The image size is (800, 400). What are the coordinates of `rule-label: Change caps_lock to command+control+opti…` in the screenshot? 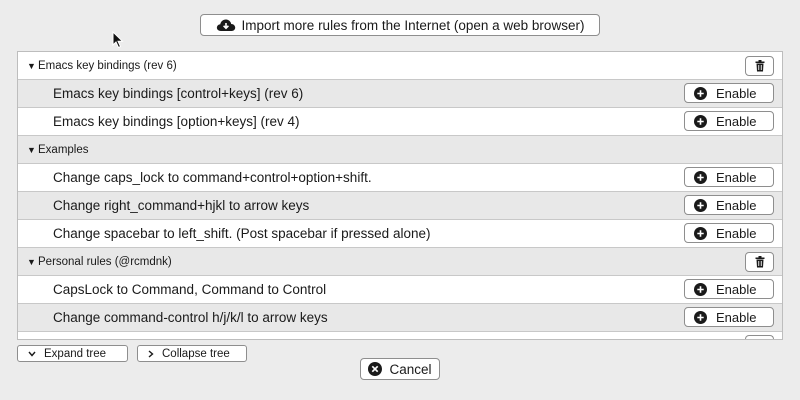 It's located at (212, 177).